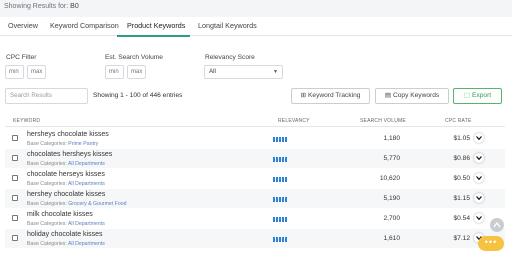 The width and height of the screenshot is (512, 253). What do you see at coordinates (275, 72) in the screenshot?
I see `caret-down-icon: ▼` at bounding box center [275, 72].